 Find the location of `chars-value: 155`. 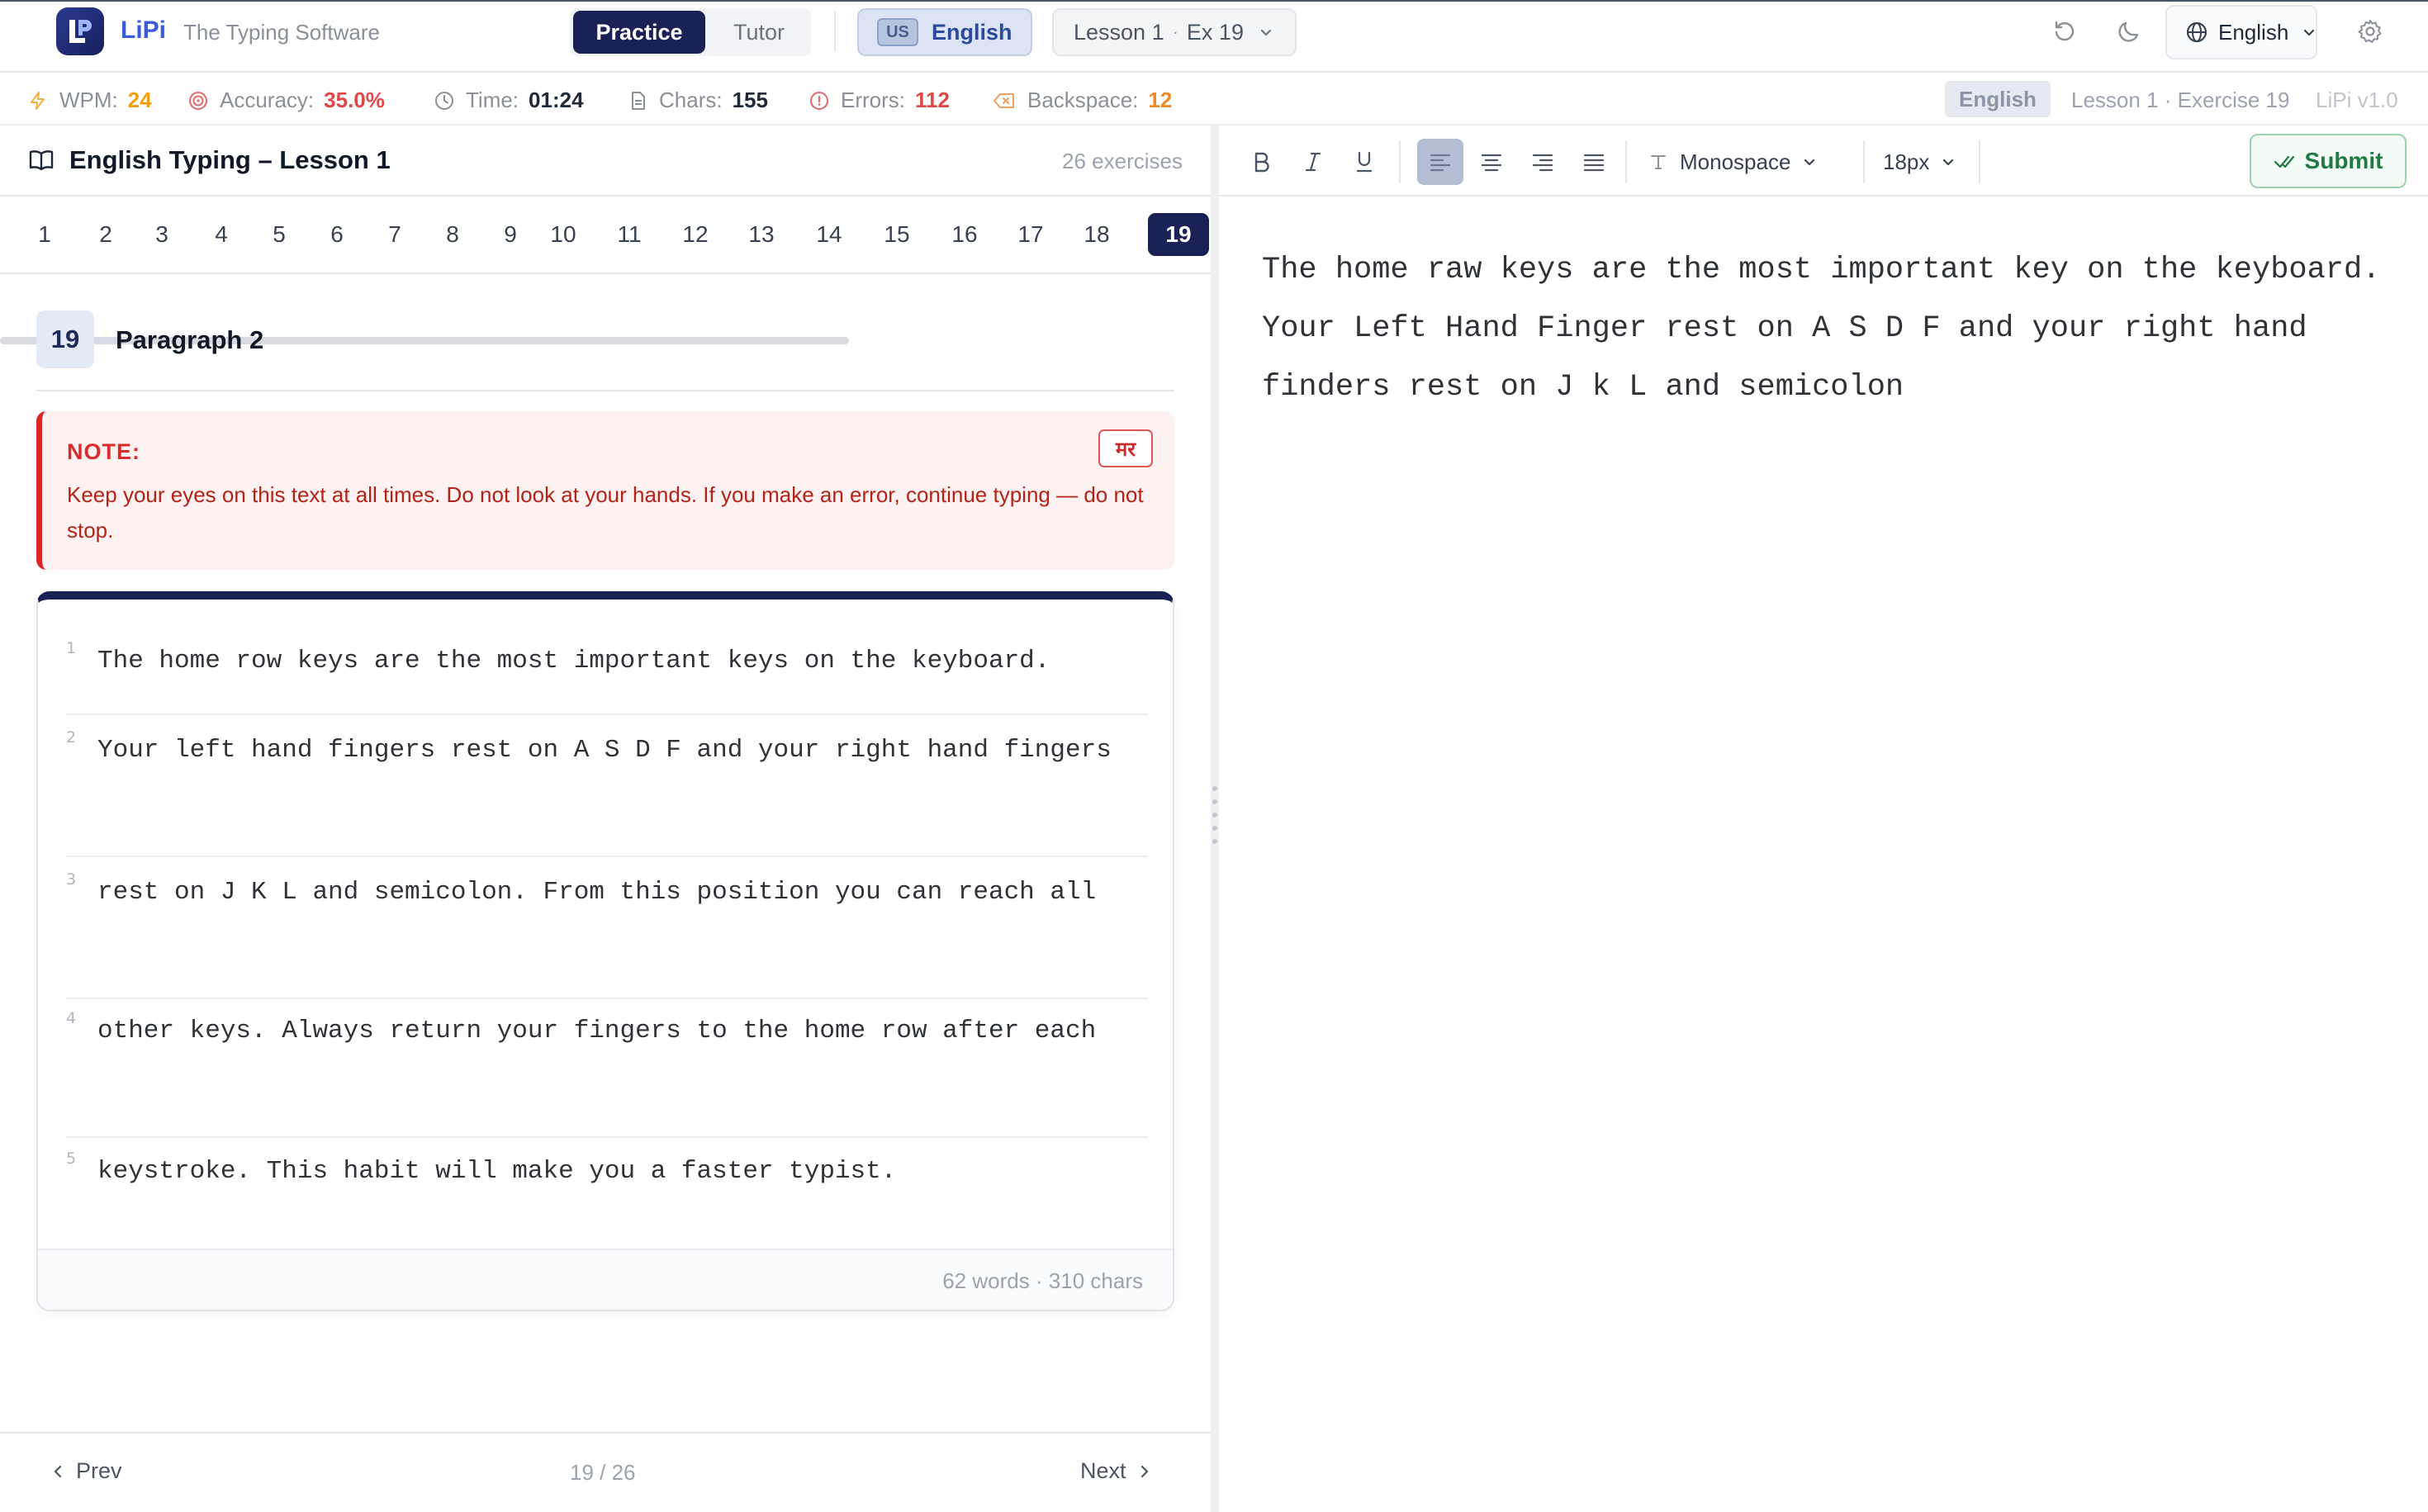

chars-value: 155 is located at coordinates (750, 100).